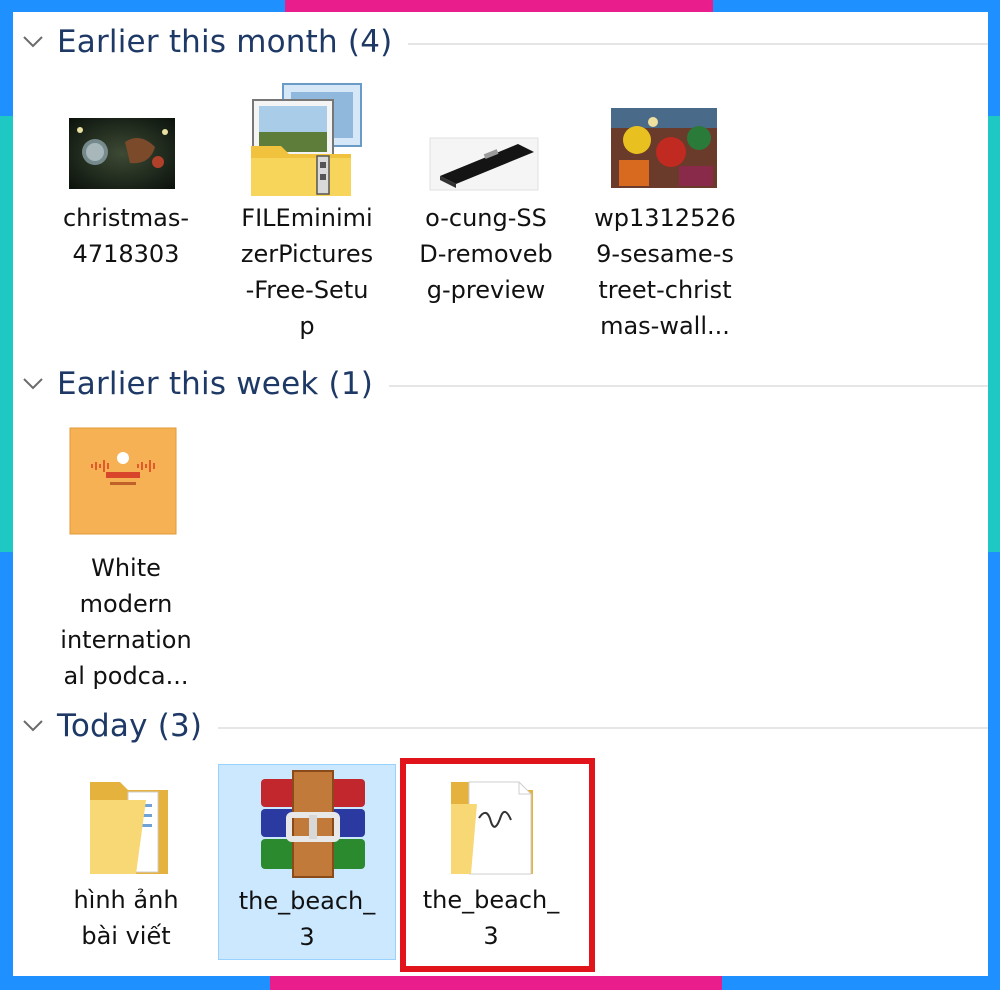  What do you see at coordinates (496, 983) in the screenshot?
I see `frame-accent-bottom` at bounding box center [496, 983].